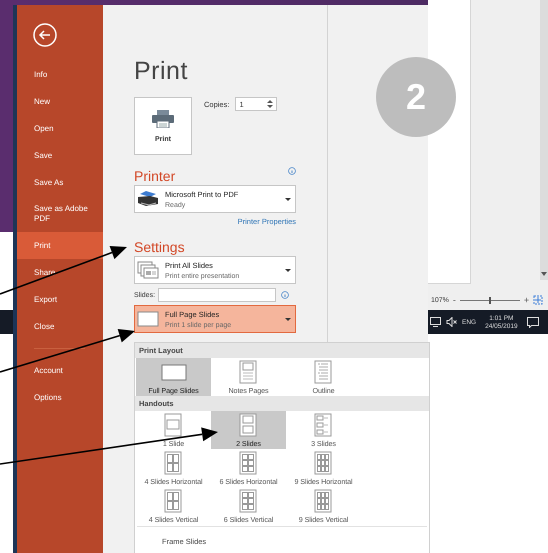 This screenshot has width=548, height=553. Describe the element at coordinates (60, 214) in the screenshot. I see `sidebar-item: Save as Adobe PDF` at that location.